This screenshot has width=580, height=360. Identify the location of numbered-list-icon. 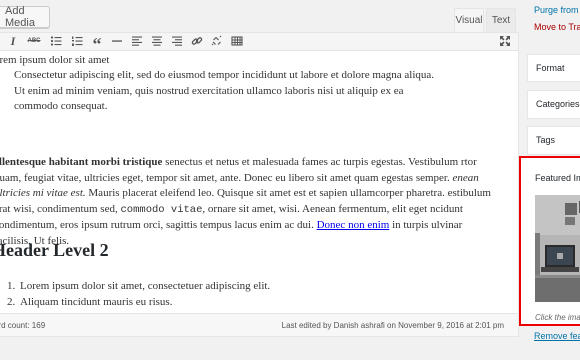
(77, 41).